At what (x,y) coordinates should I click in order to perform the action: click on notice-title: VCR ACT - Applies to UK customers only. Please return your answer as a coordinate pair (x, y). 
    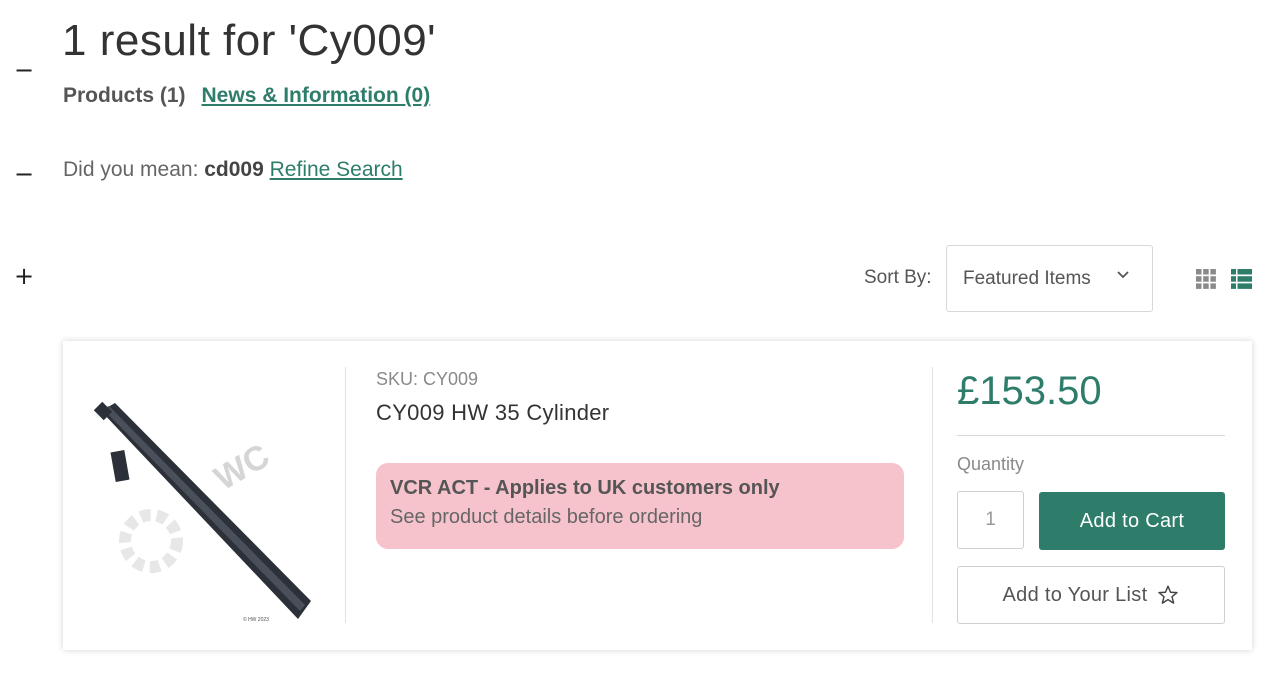
    Looking at the image, I should click on (585, 488).